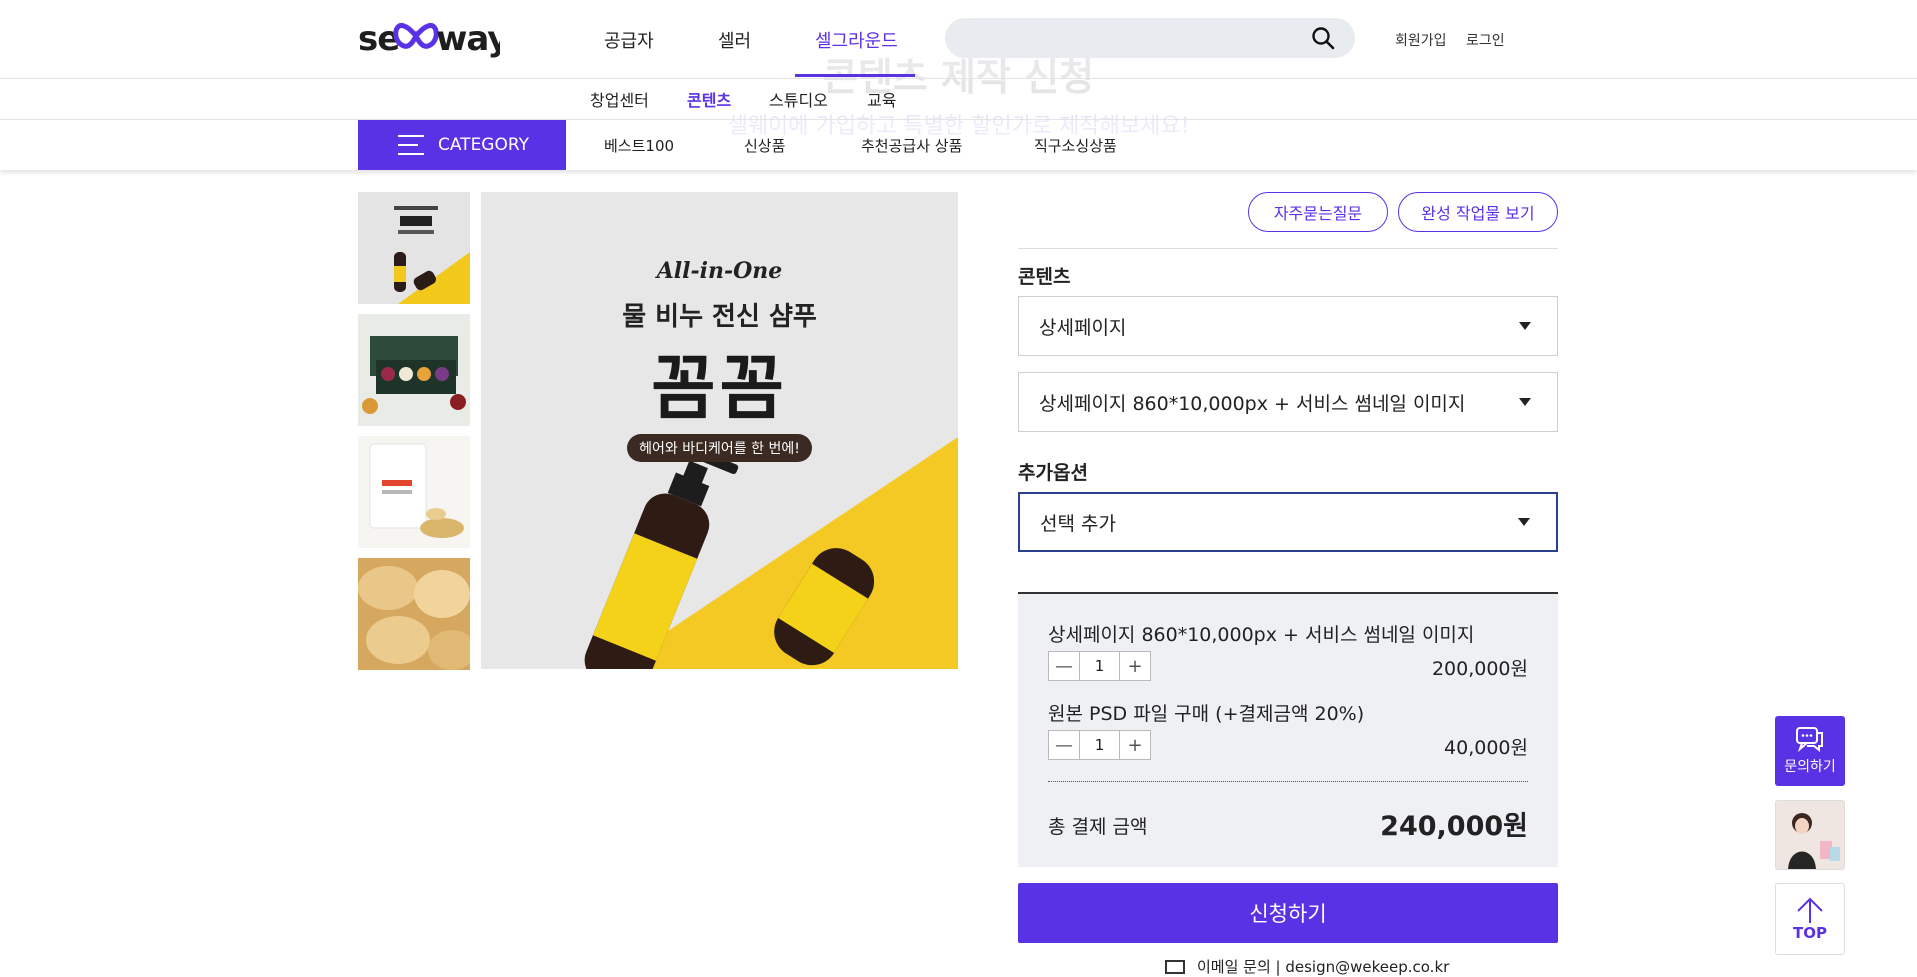 Image resolution: width=1917 pixels, height=977 pixels. What do you see at coordinates (734, 39) in the screenshot?
I see `nav-seller: 셀러` at bounding box center [734, 39].